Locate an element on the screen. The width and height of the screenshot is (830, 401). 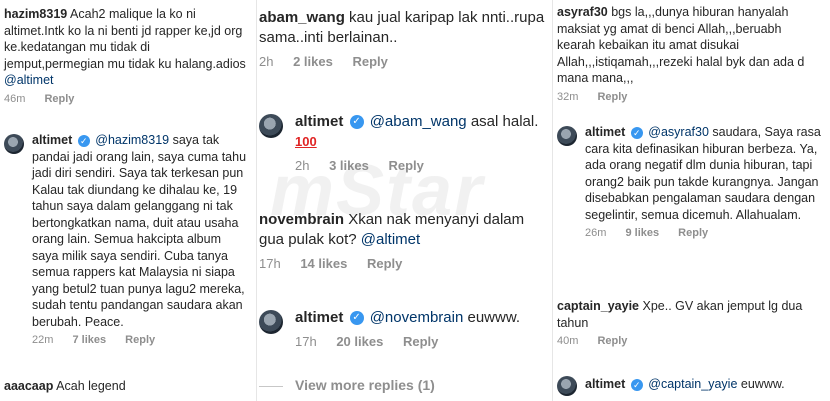
comment-username: novembrain is located at coordinates (301, 219).